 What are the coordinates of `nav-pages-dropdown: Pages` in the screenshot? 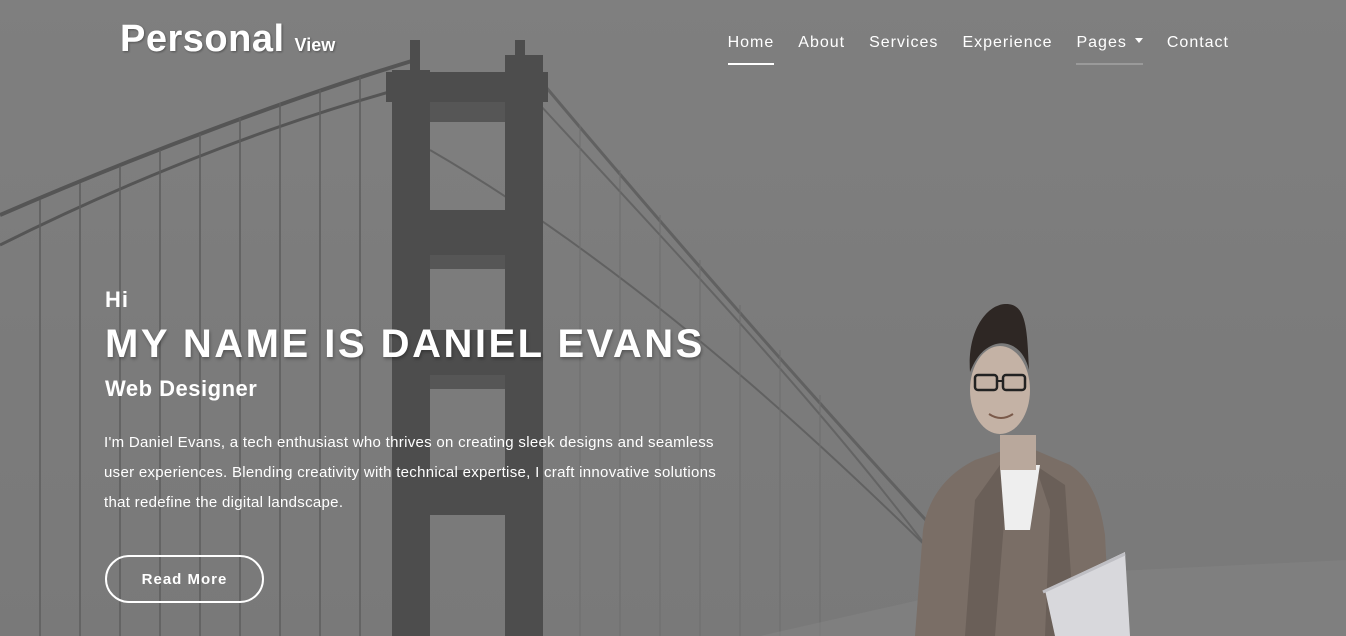 It's located at (1110, 49).